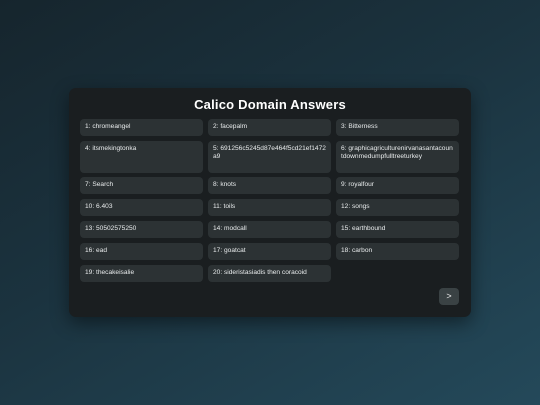 The image size is (540, 405). What do you see at coordinates (449, 296) in the screenshot?
I see `next-button: >` at bounding box center [449, 296].